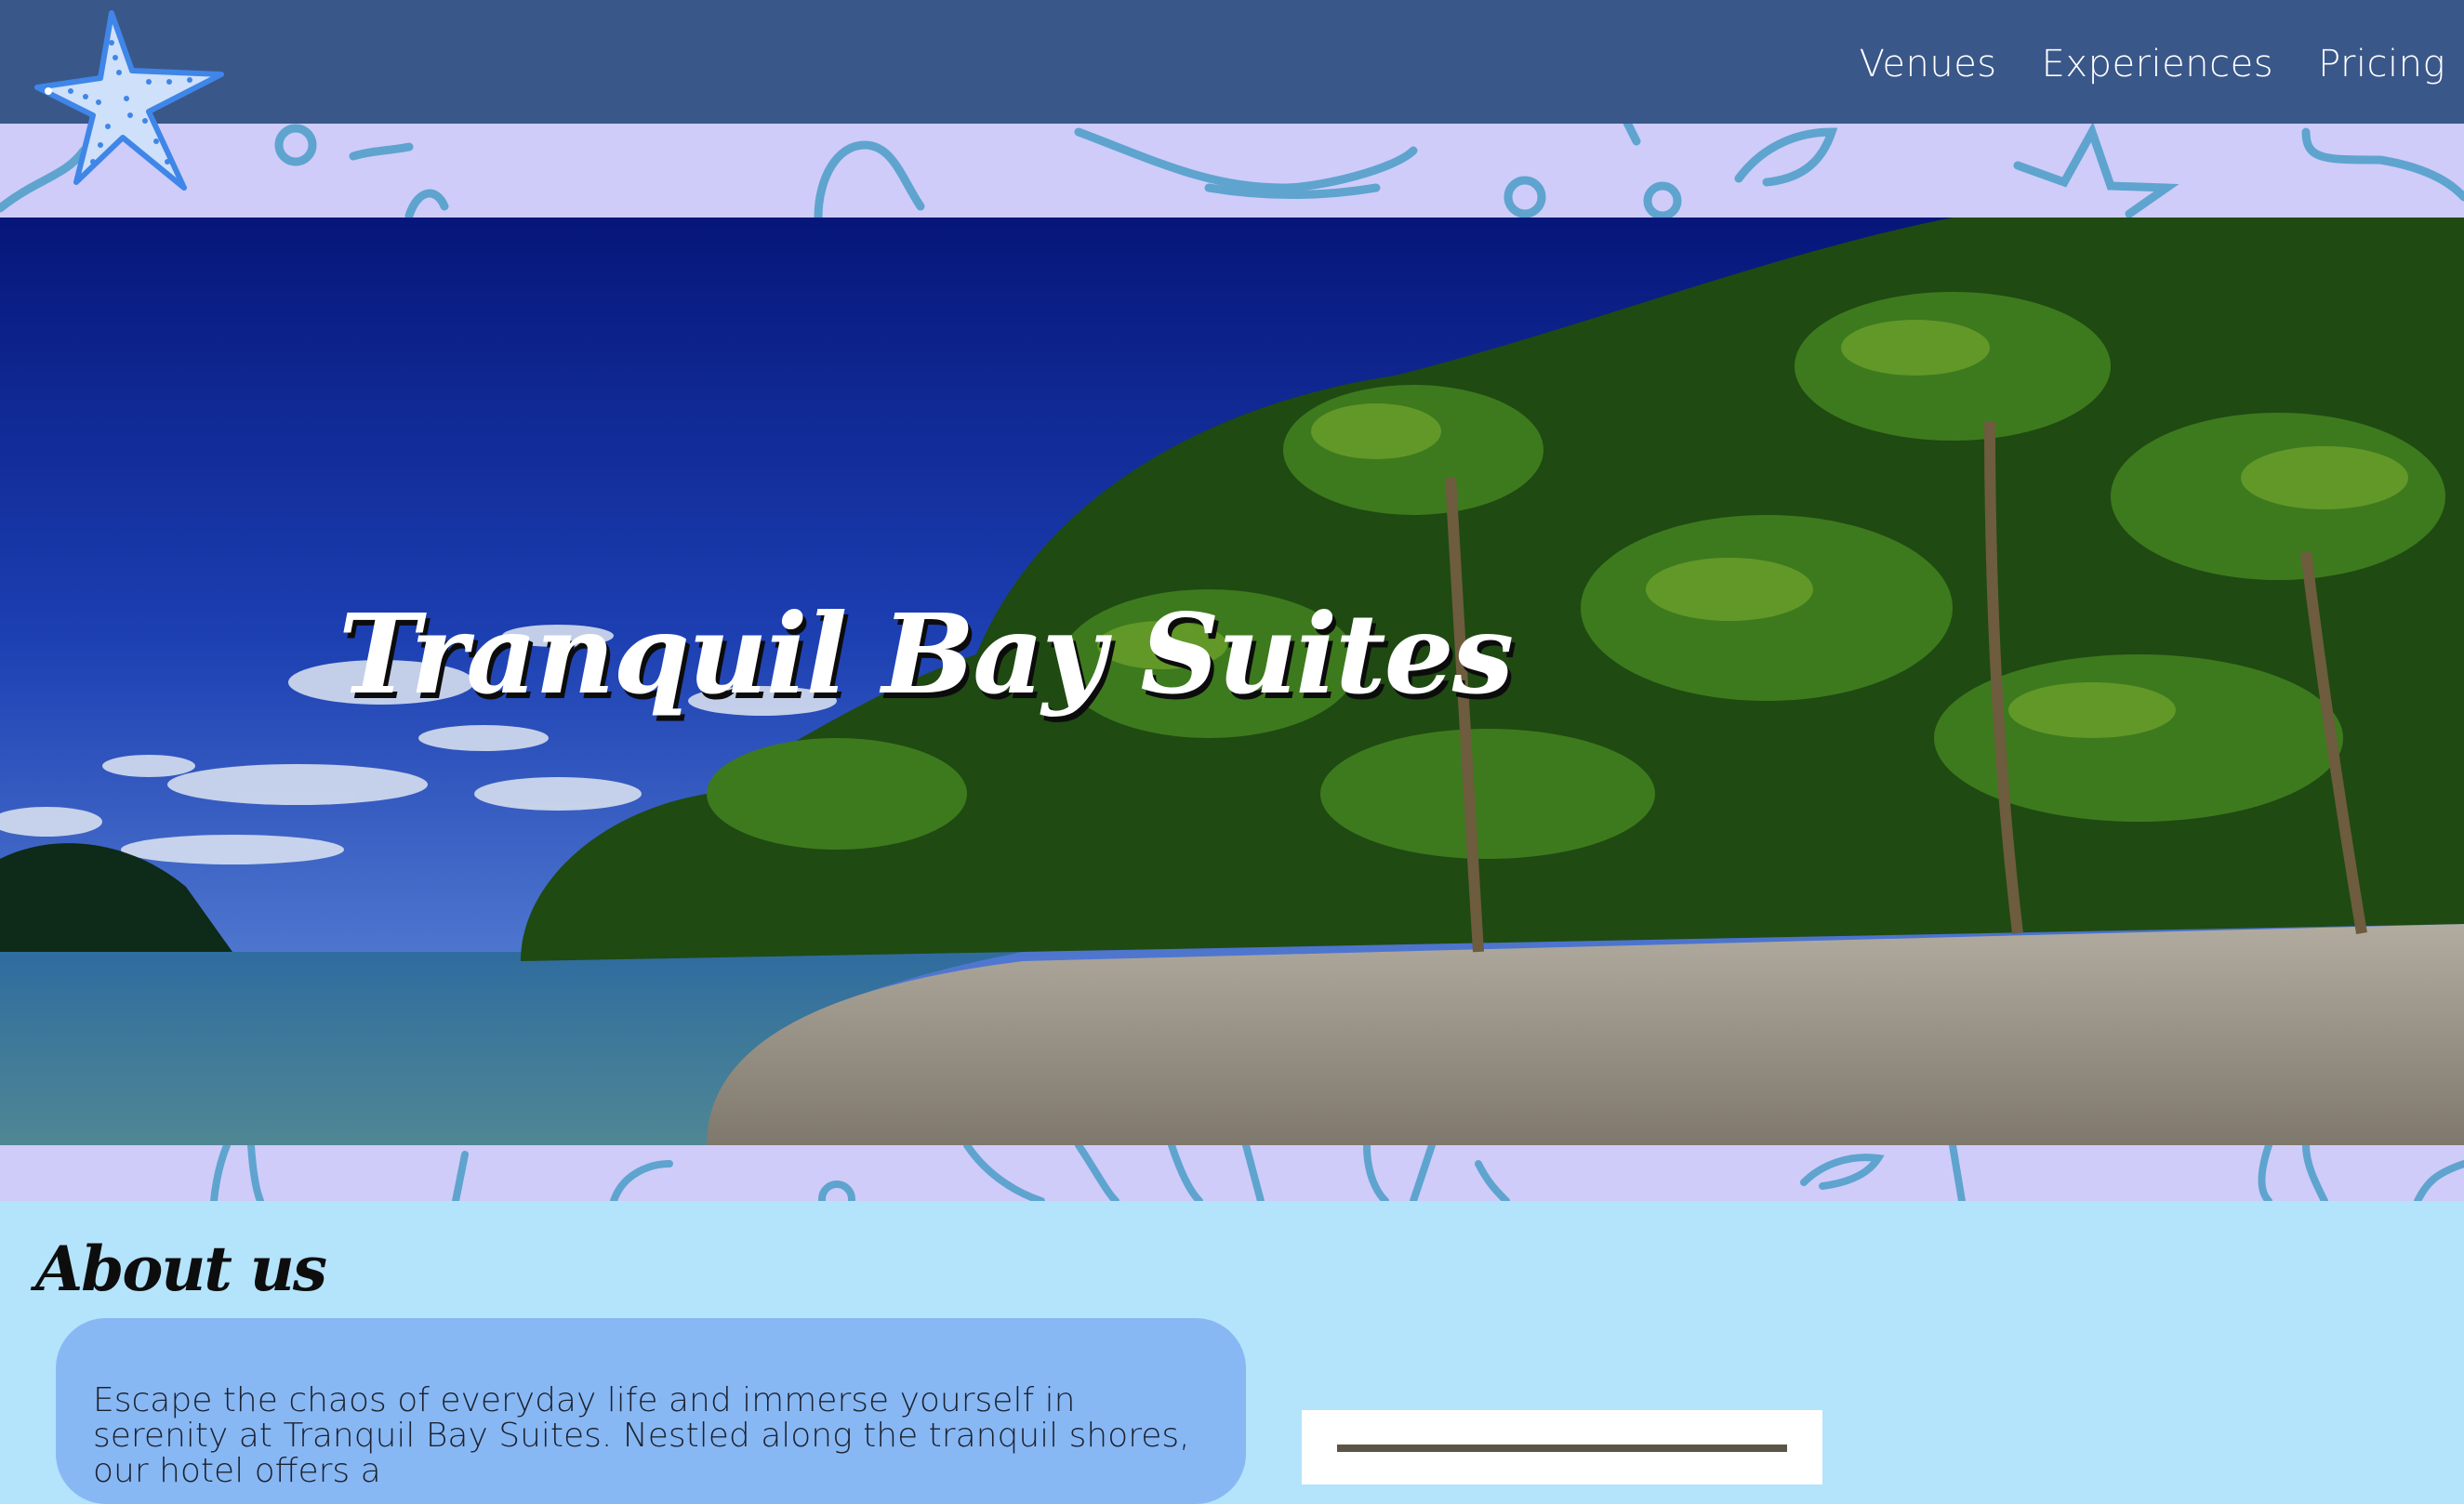 This screenshot has height=1504, width=2464. I want to click on main-nav: Venues Experiences Pricing, so click(2152, 64).